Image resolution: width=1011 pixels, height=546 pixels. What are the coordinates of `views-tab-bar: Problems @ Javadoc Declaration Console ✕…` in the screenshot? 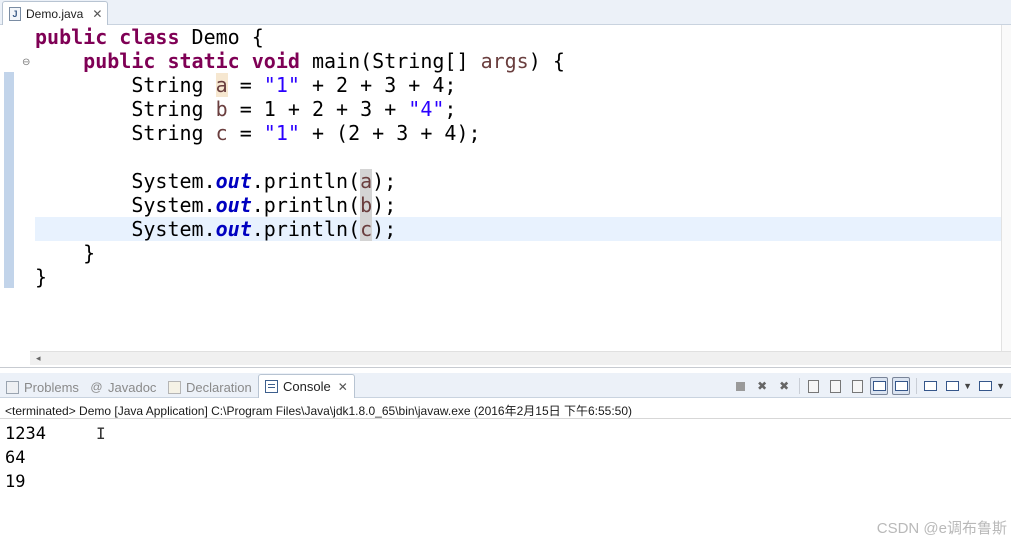 It's located at (505, 385).